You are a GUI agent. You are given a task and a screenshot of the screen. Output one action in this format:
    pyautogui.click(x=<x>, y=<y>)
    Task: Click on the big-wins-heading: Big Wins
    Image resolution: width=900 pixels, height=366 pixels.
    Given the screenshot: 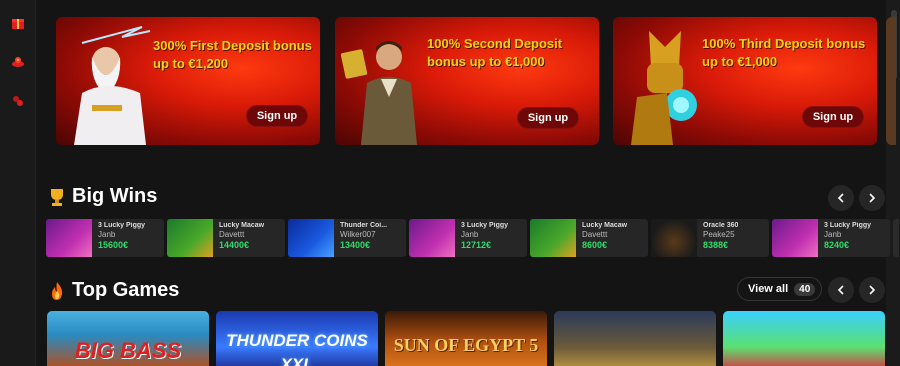 What is the action you would take?
    pyautogui.click(x=102, y=196)
    